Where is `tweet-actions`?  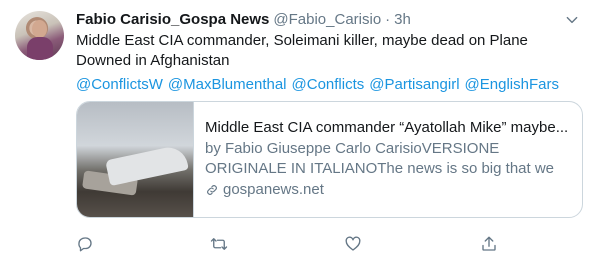 tweet-actions is located at coordinates (286, 245).